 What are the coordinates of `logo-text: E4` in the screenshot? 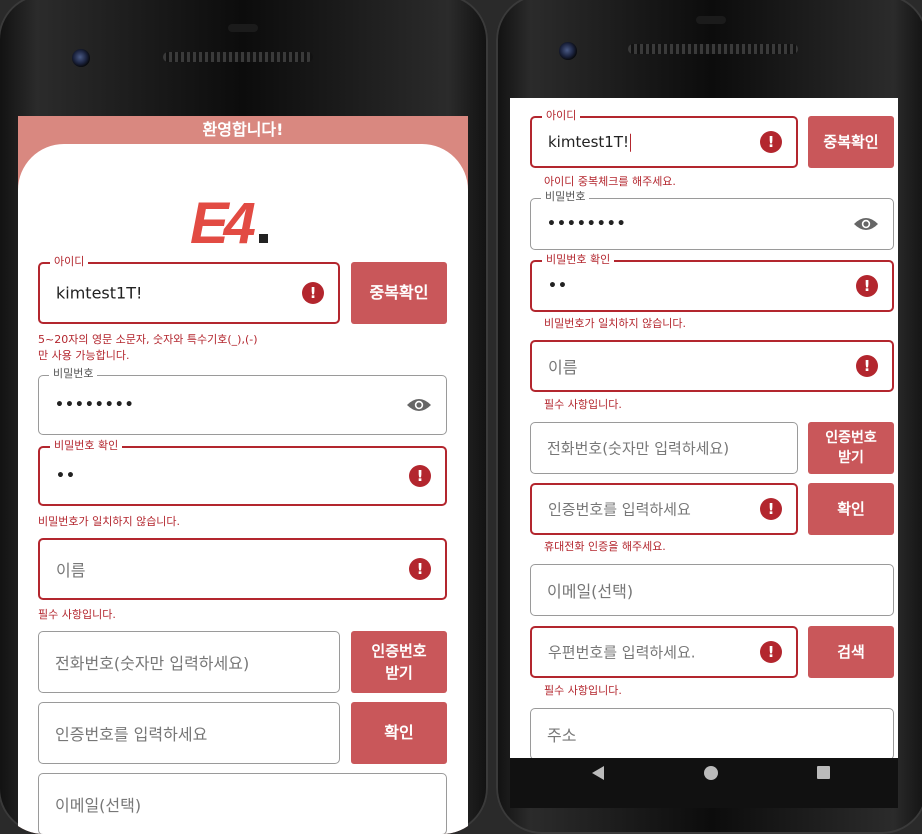 It's located at (223, 223).